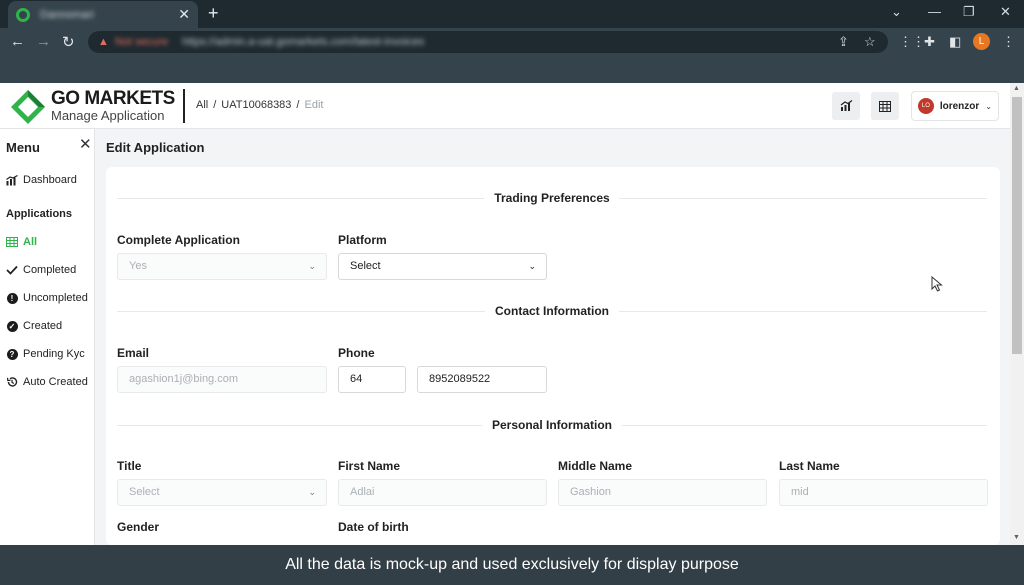  What do you see at coordinates (959, 106) in the screenshot?
I see `user-name: lorenzor` at bounding box center [959, 106].